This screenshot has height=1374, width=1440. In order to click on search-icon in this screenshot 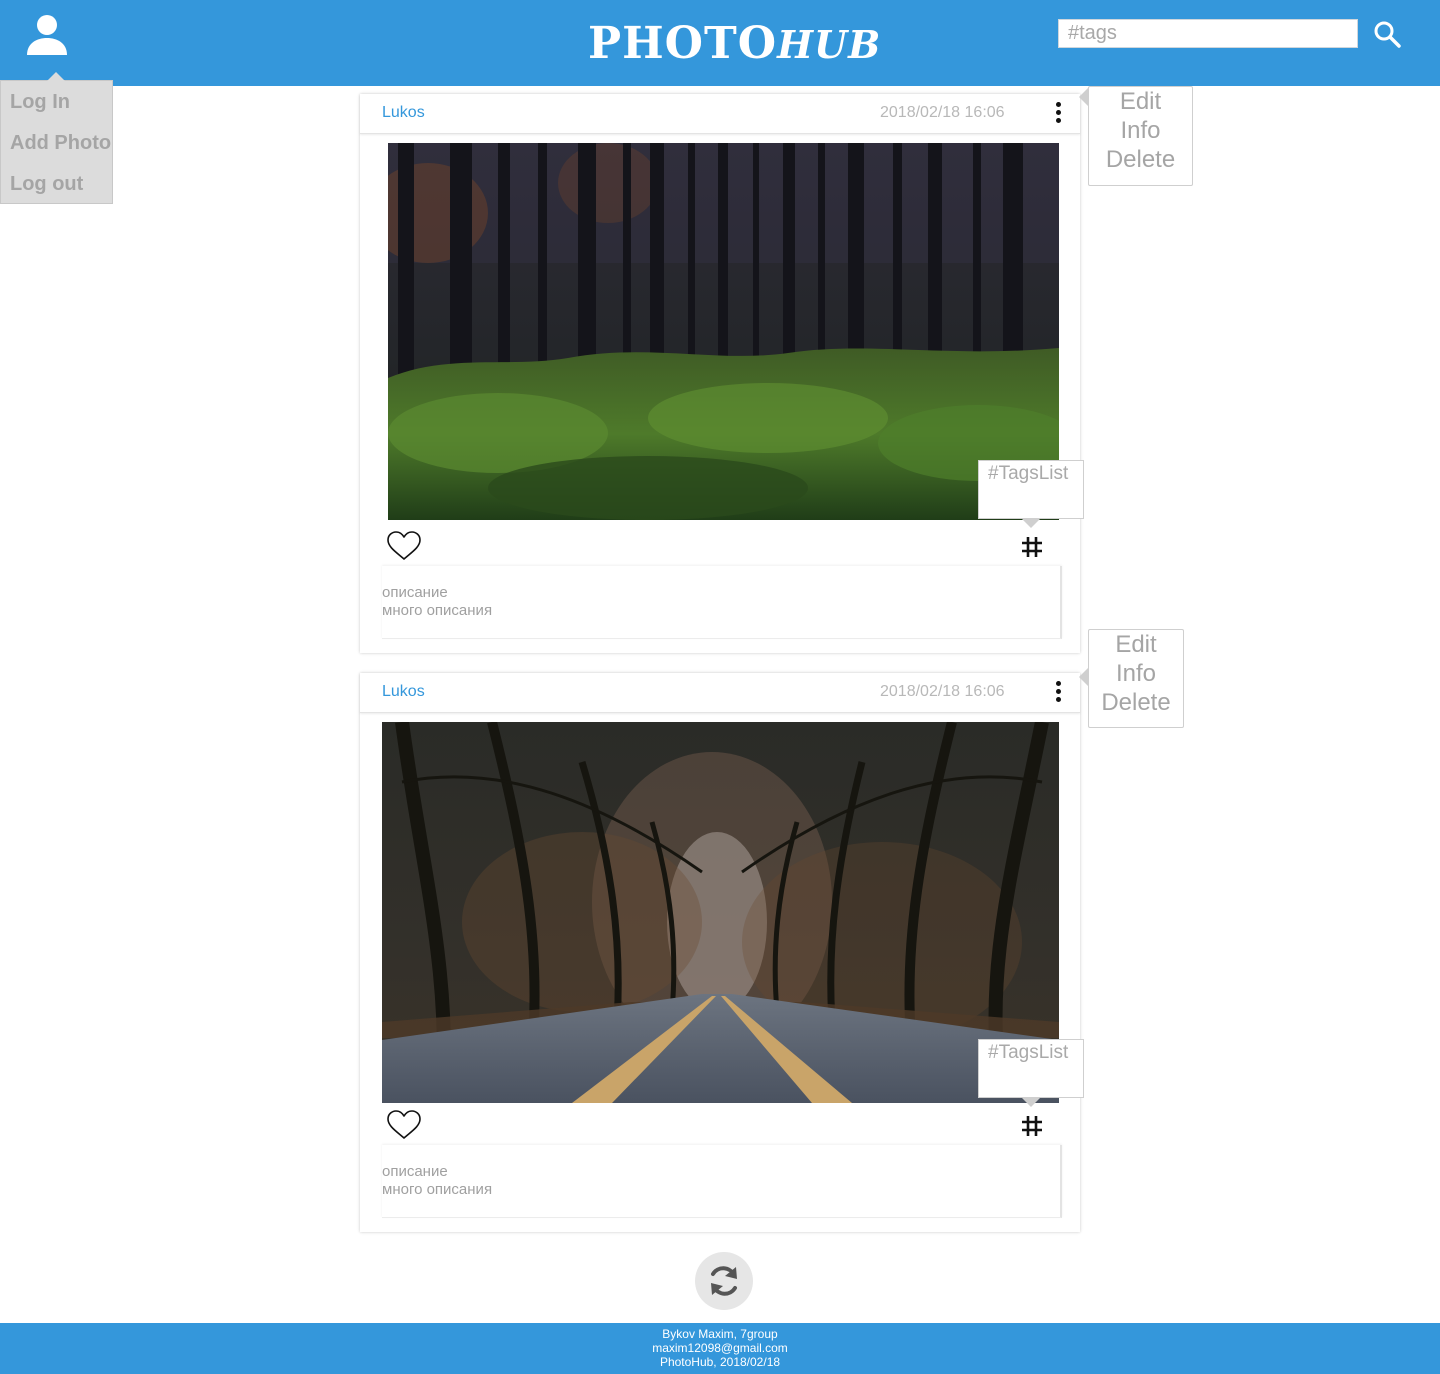, I will do `click(1387, 34)`.